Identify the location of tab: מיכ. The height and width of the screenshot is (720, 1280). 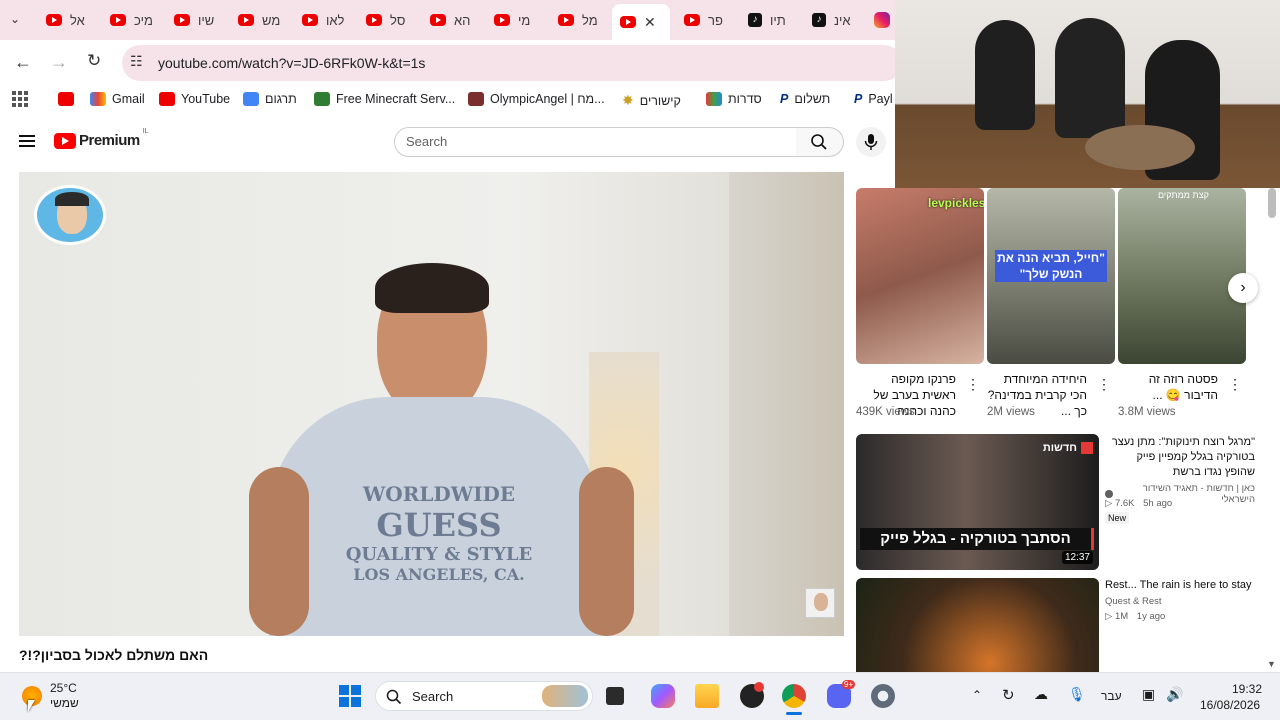
(131, 20).